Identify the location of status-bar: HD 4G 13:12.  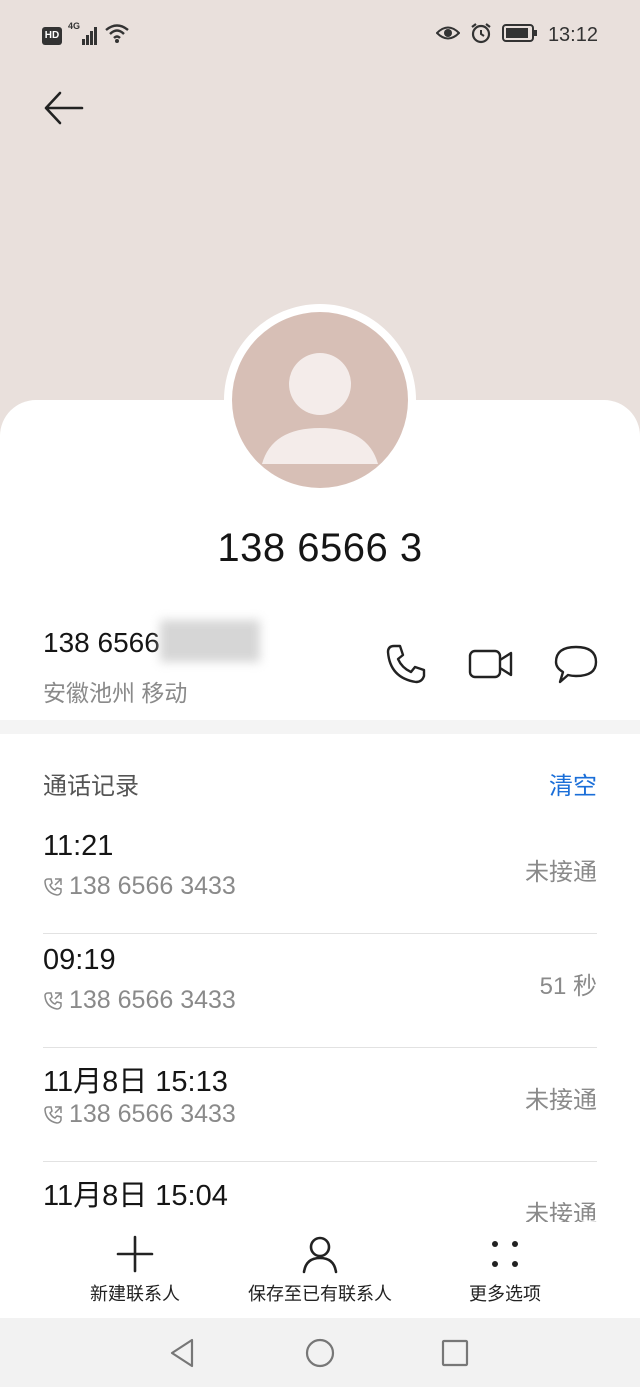
(320, 36).